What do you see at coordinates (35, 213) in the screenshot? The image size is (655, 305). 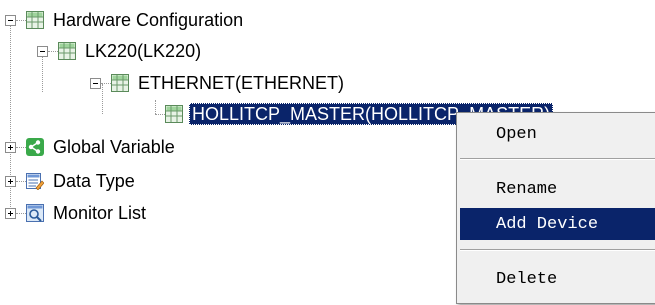 I see `monitor-icon` at bounding box center [35, 213].